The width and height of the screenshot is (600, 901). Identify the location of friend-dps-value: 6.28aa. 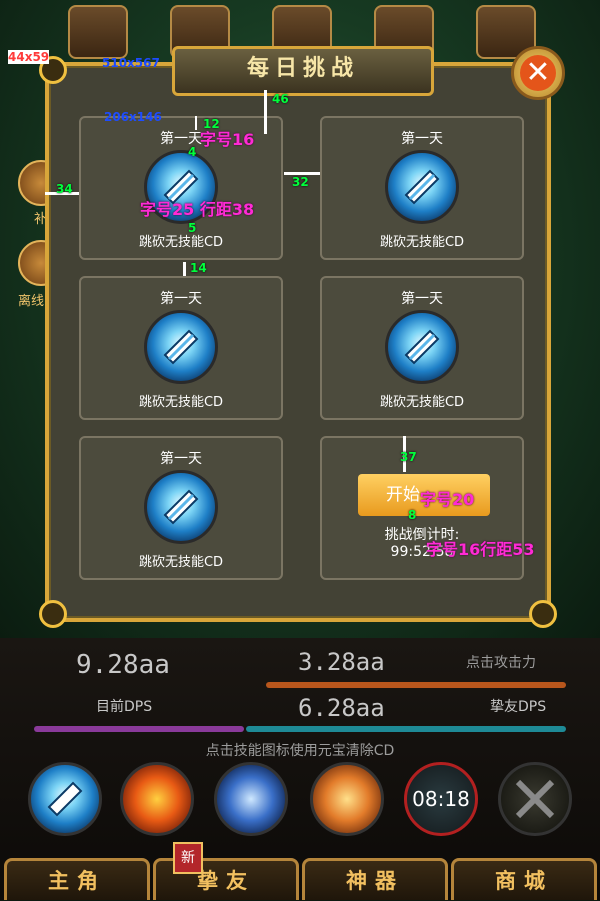
(341, 708).